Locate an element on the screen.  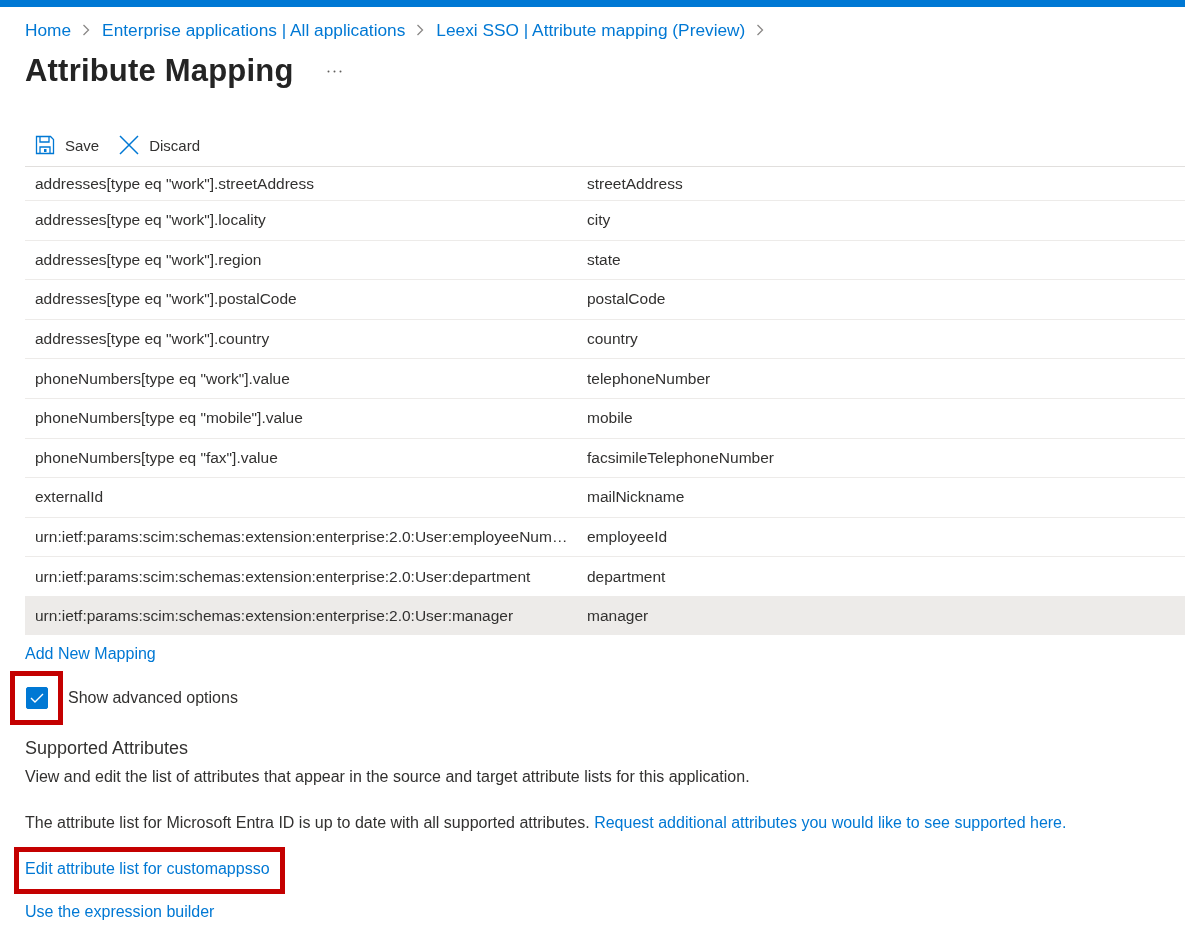
request-attributes-link: Request additional attributes you would like to see supported here. is located at coordinates (830, 822).